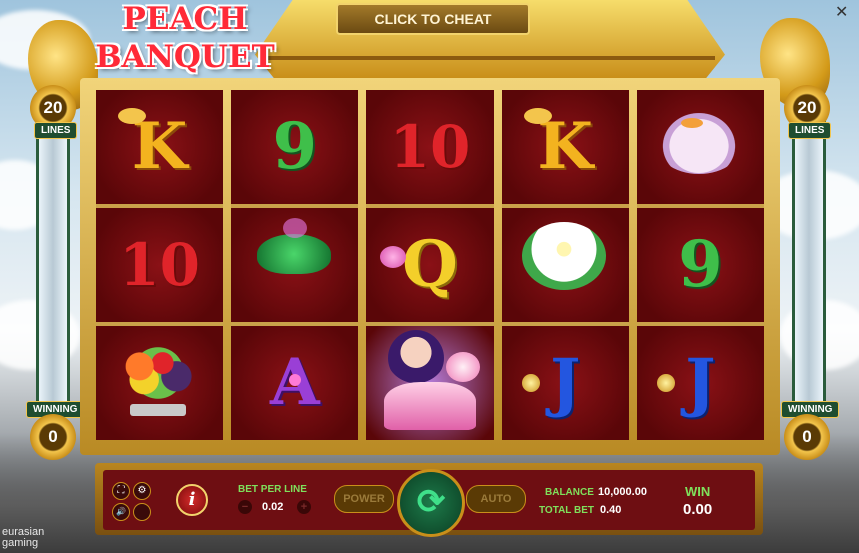 The image size is (859, 553). What do you see at coordinates (272, 489) in the screenshot?
I see `bet-per-line-label: BET PER LINE` at bounding box center [272, 489].